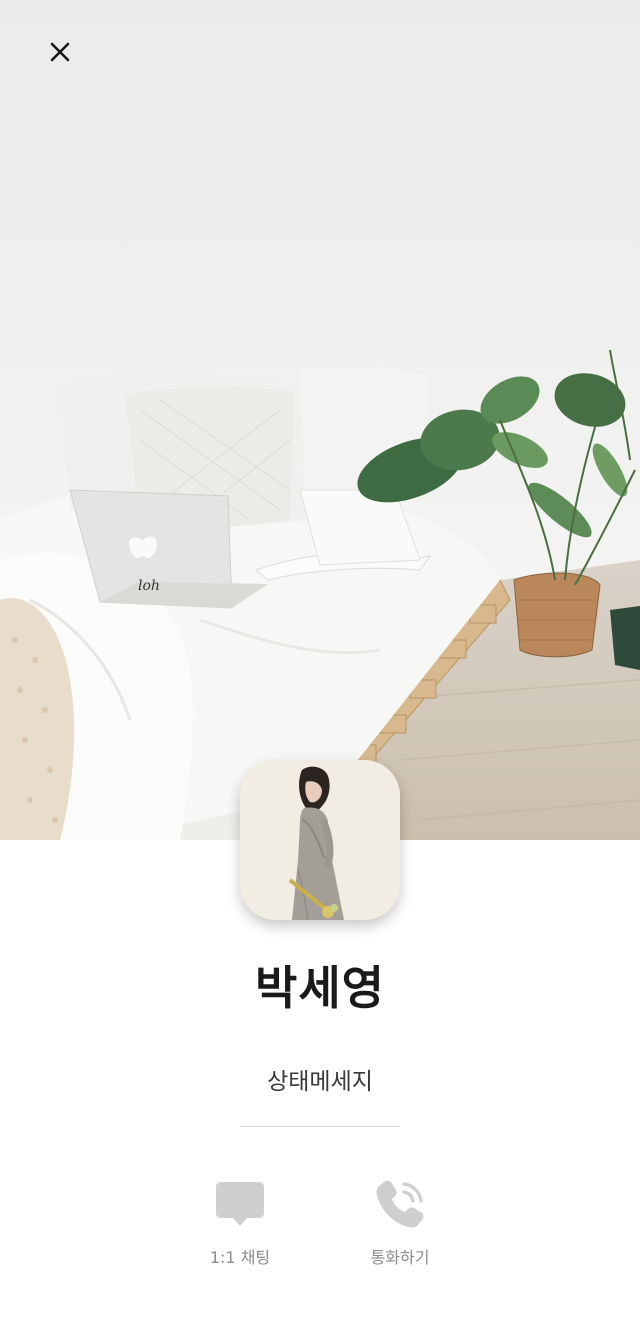  What do you see at coordinates (400, 1204) in the screenshot?
I see `phone-call-icon` at bounding box center [400, 1204].